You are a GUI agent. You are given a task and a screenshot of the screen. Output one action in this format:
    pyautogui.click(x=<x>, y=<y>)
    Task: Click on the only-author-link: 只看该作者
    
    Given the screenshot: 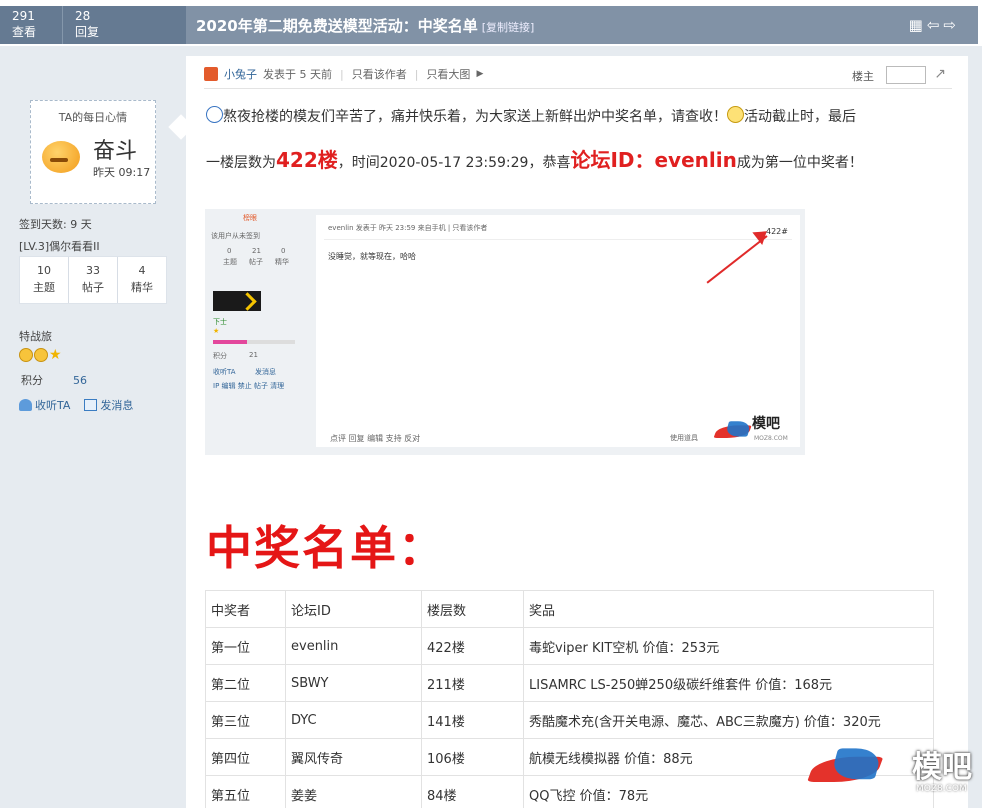 What is the action you would take?
    pyautogui.click(x=379, y=74)
    